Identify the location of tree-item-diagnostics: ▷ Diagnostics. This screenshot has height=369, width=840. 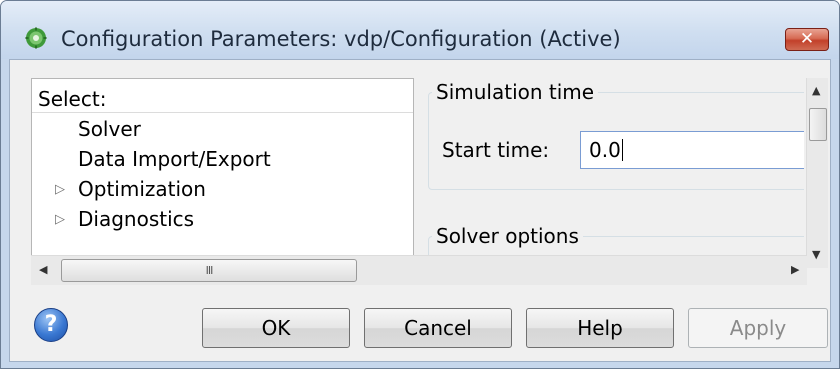
(222, 221).